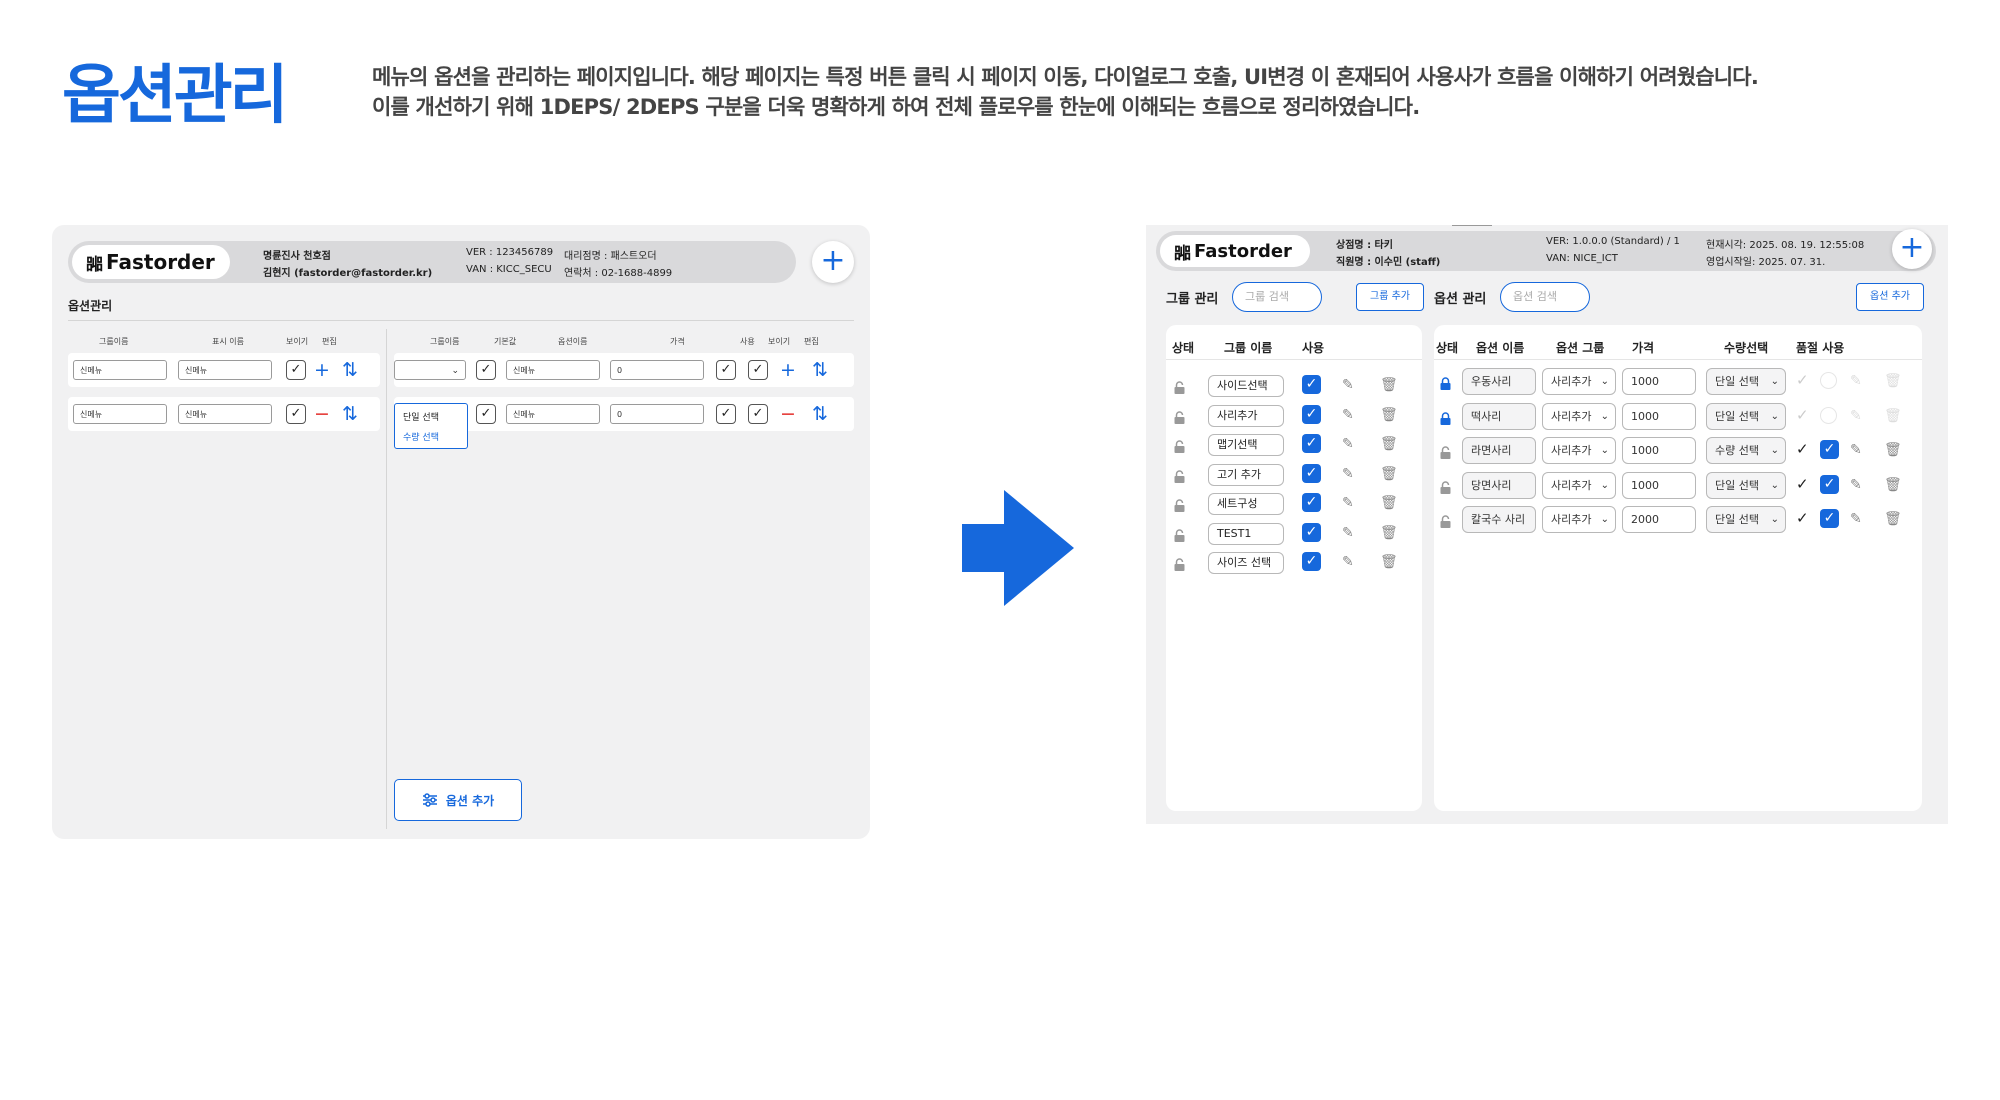 The width and height of the screenshot is (2000, 1100). Describe the element at coordinates (1277, 297) in the screenshot. I see `group-search-input: 그룹 검색` at that location.